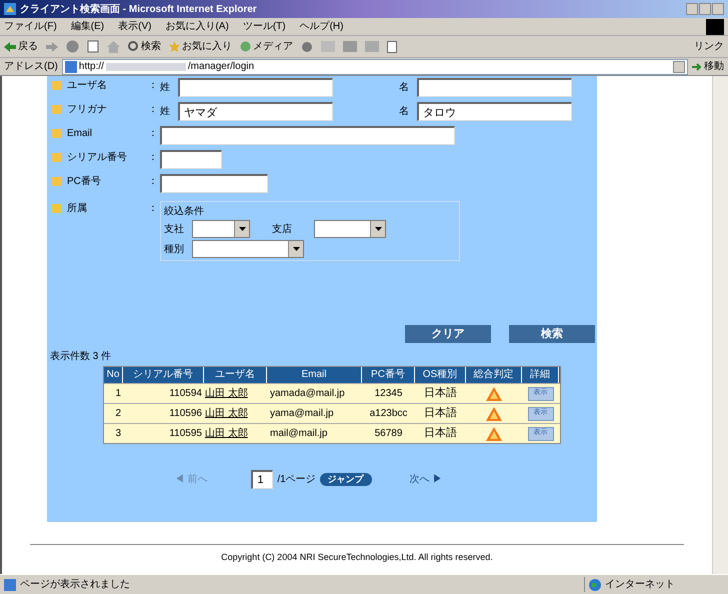 The width and height of the screenshot is (728, 594). I want to click on table-cell-text: 3, so click(118, 434).